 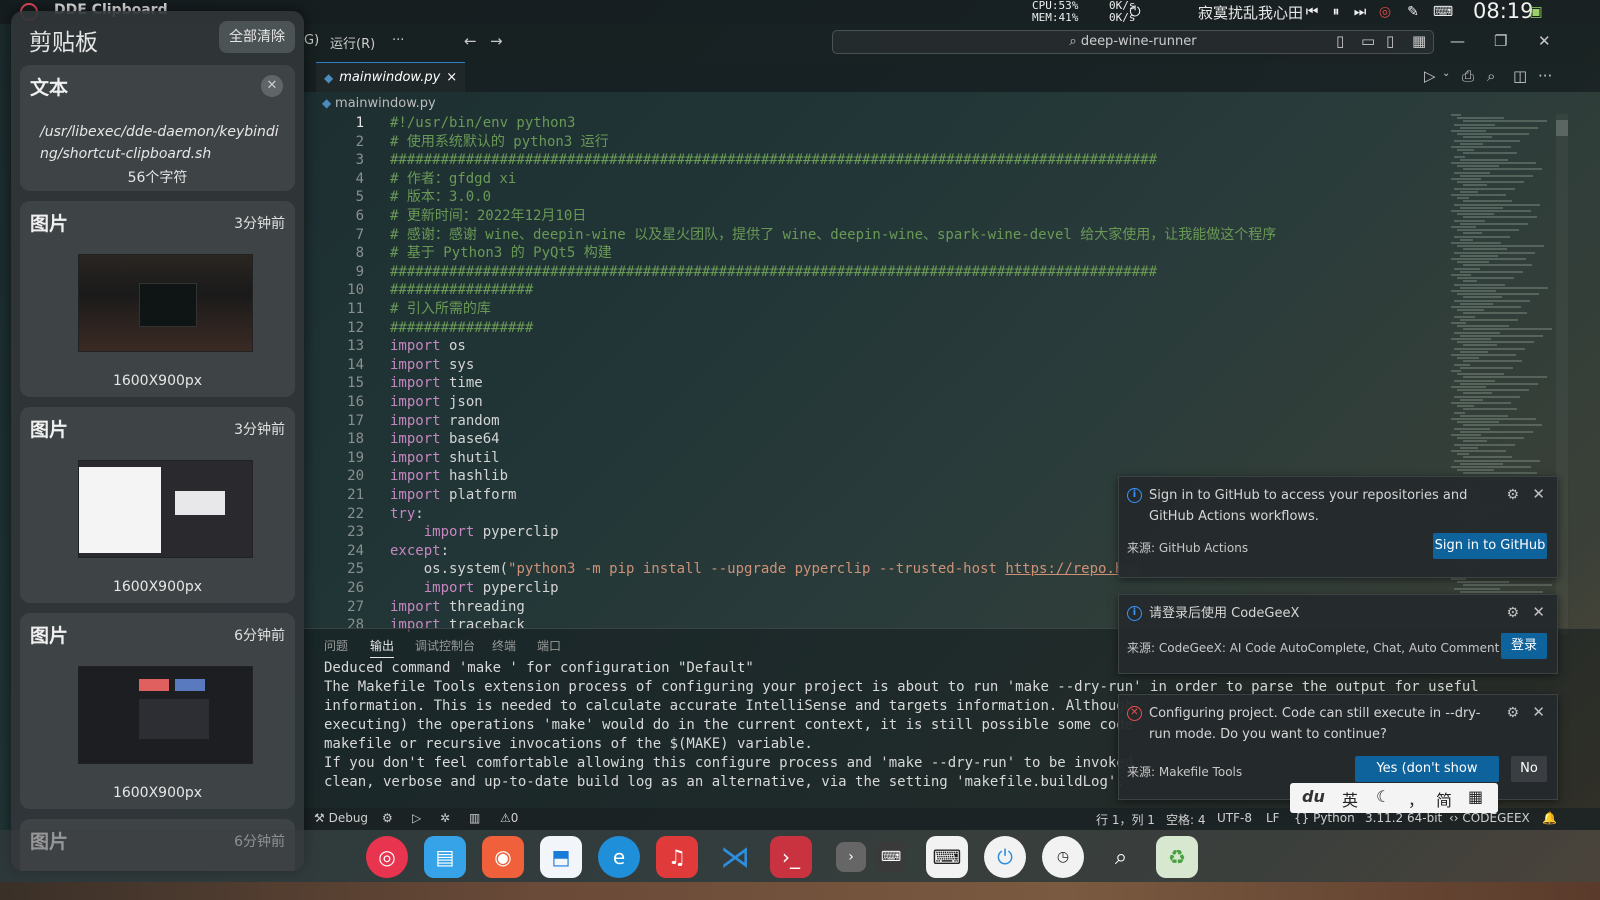 I want to click on file-manager-icon: ▤, so click(x=445, y=857).